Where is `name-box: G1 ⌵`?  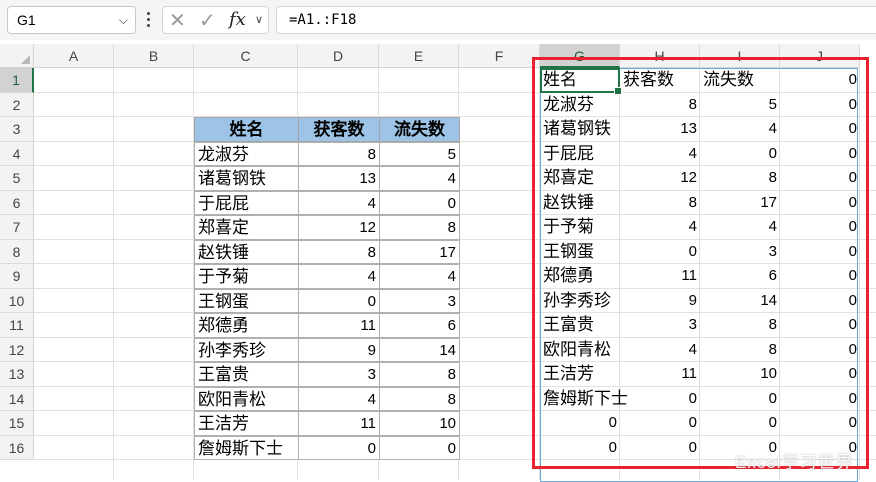 name-box: G1 ⌵ is located at coordinates (71, 20).